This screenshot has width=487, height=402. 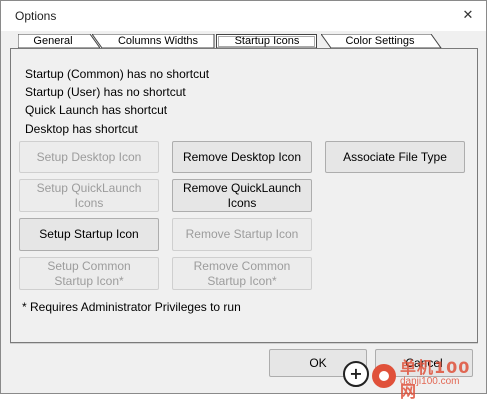 I want to click on status-quick-launch: Quick Launch has shortcut, so click(x=96, y=110).